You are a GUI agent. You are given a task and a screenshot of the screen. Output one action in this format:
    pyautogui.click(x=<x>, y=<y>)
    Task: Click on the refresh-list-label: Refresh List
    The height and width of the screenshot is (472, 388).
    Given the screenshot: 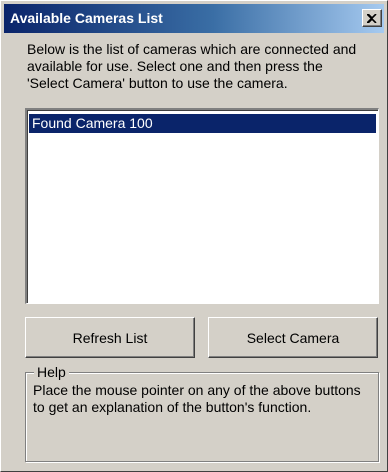 What is the action you would take?
    pyautogui.click(x=110, y=337)
    